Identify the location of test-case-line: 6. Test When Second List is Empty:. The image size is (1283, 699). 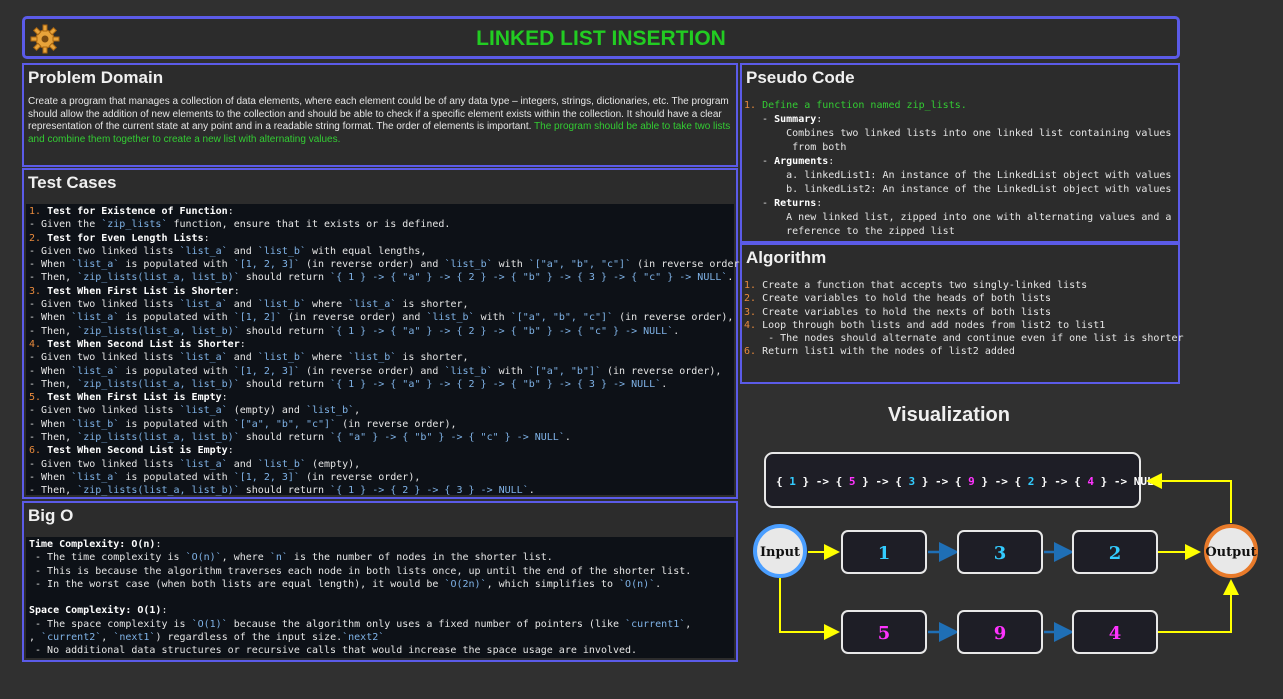
(380, 450).